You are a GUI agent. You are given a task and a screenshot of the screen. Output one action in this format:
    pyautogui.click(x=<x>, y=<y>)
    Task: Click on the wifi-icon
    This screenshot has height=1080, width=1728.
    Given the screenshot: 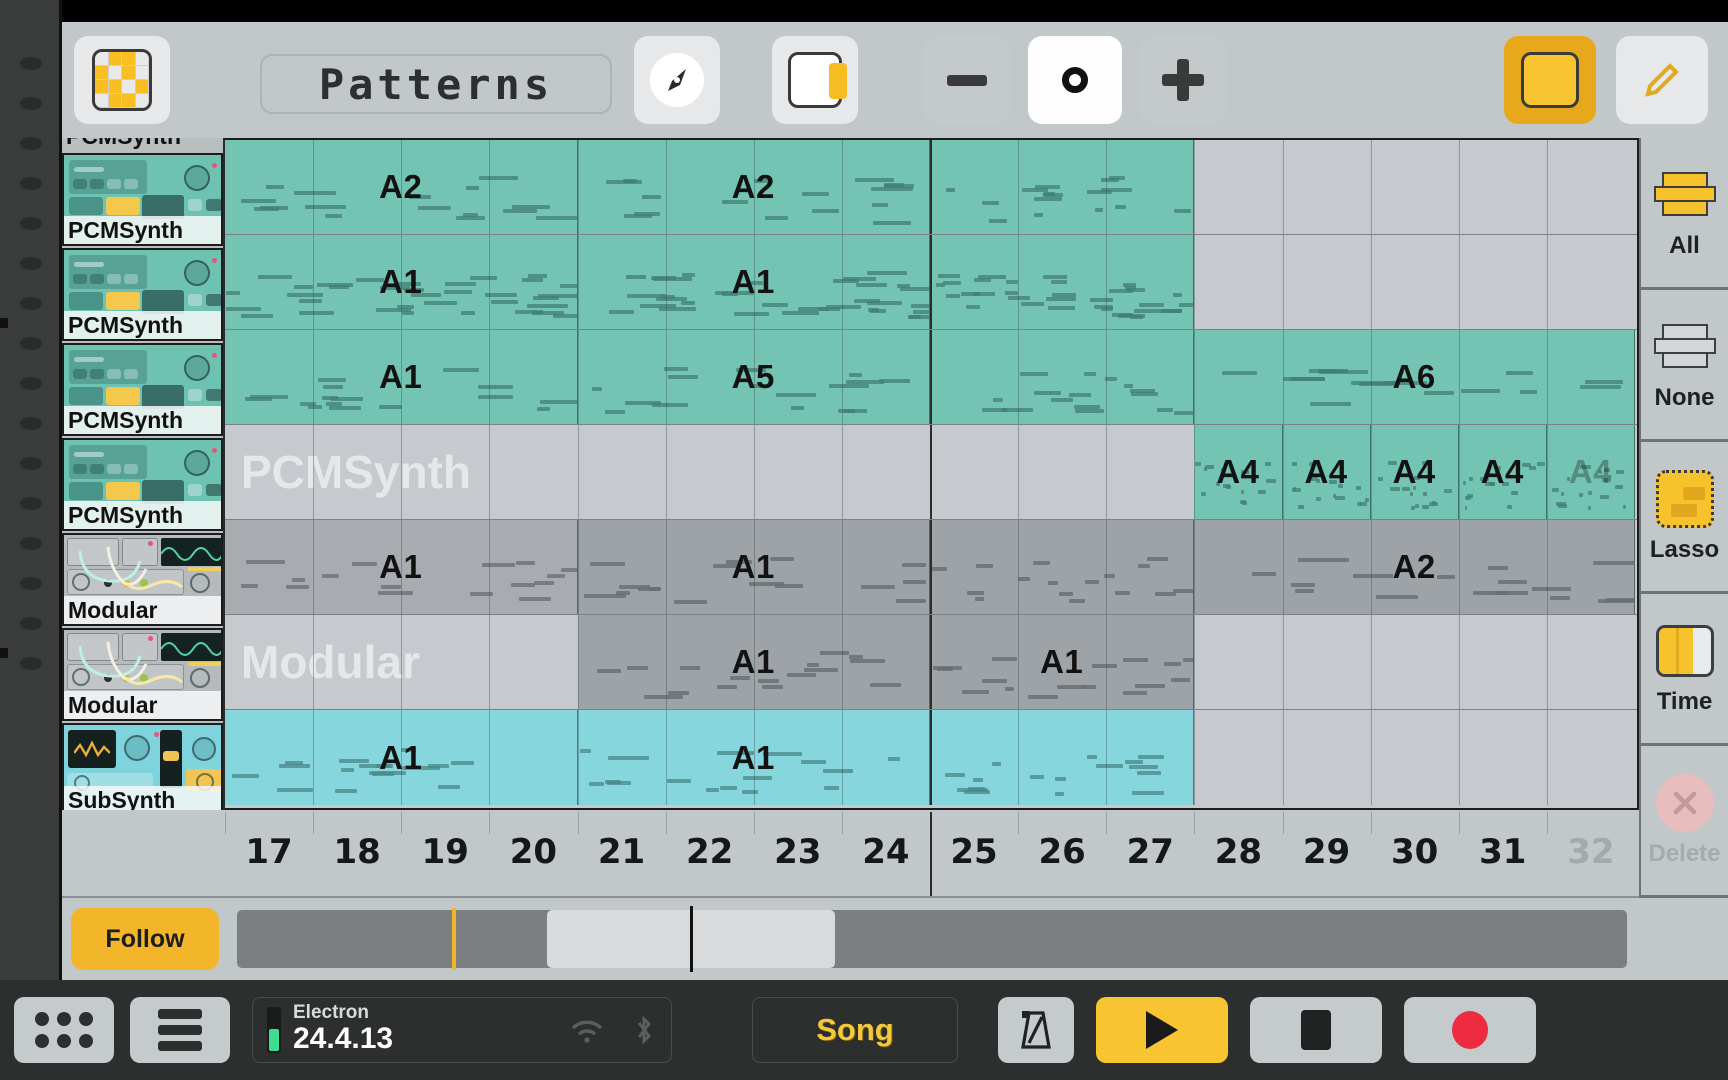 What is the action you would take?
    pyautogui.click(x=587, y=1031)
    